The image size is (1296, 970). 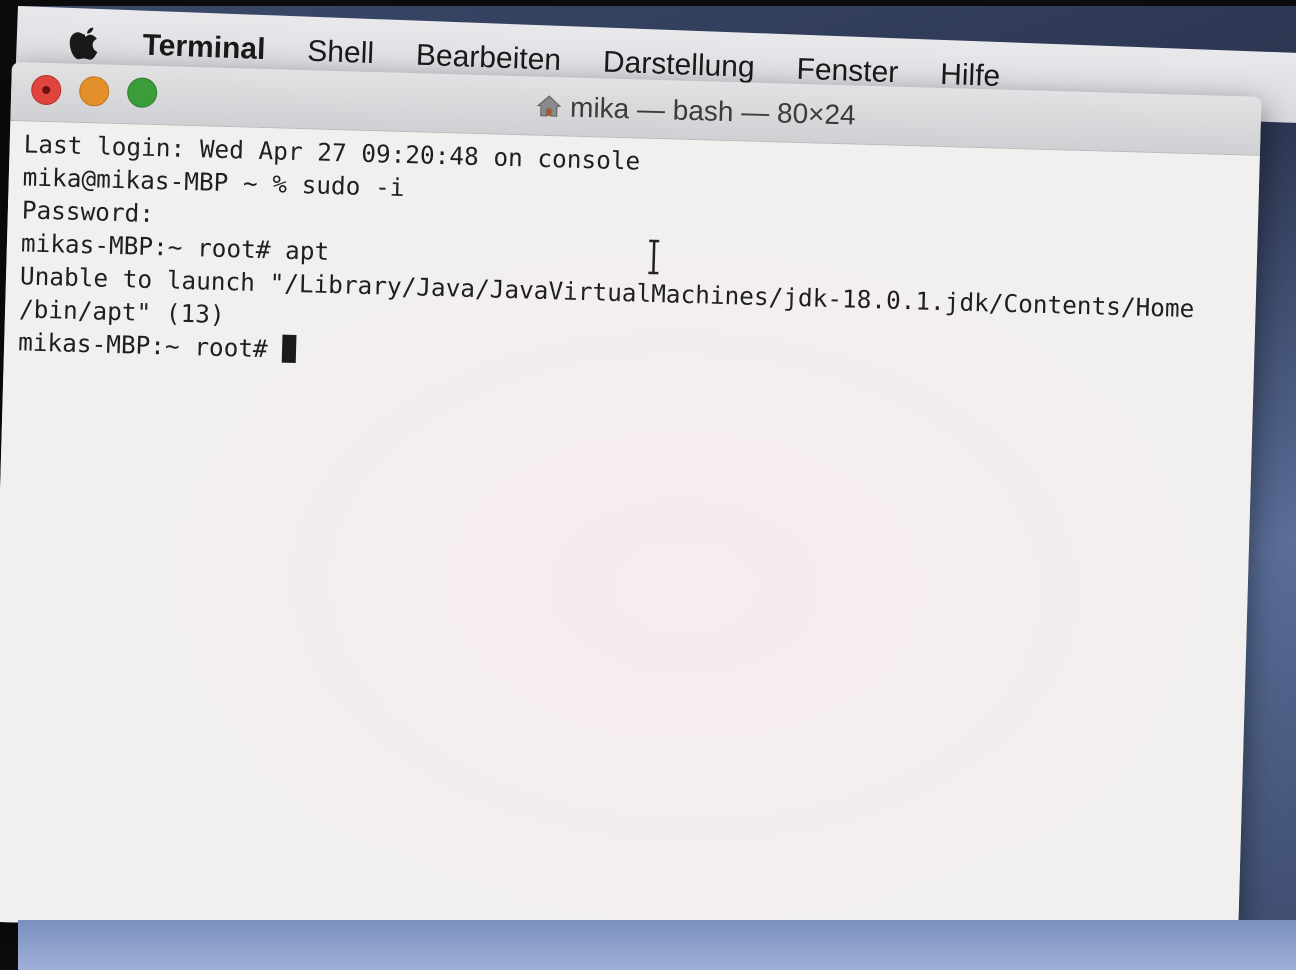 What do you see at coordinates (150, 345) in the screenshot?
I see `terminal-prompt: mikas-MBP:~ root#` at bounding box center [150, 345].